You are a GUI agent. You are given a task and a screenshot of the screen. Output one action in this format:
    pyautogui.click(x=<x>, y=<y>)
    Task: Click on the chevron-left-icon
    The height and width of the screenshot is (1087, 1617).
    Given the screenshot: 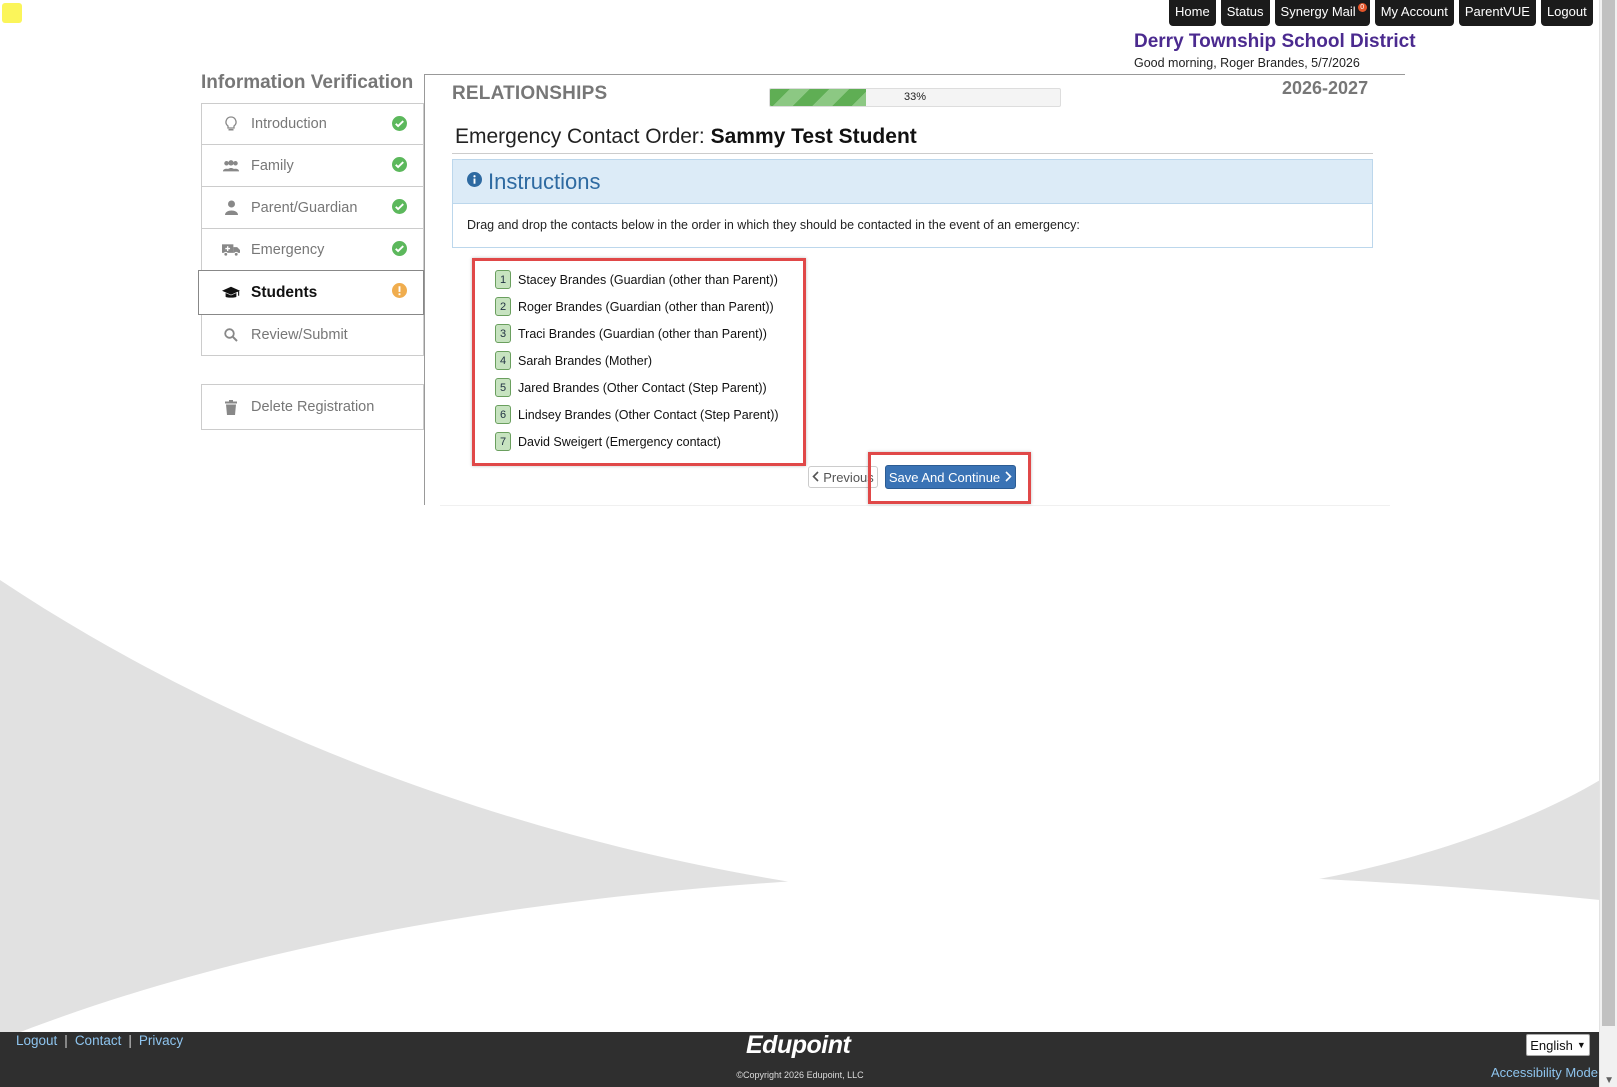 What is the action you would take?
    pyautogui.click(x=815, y=477)
    